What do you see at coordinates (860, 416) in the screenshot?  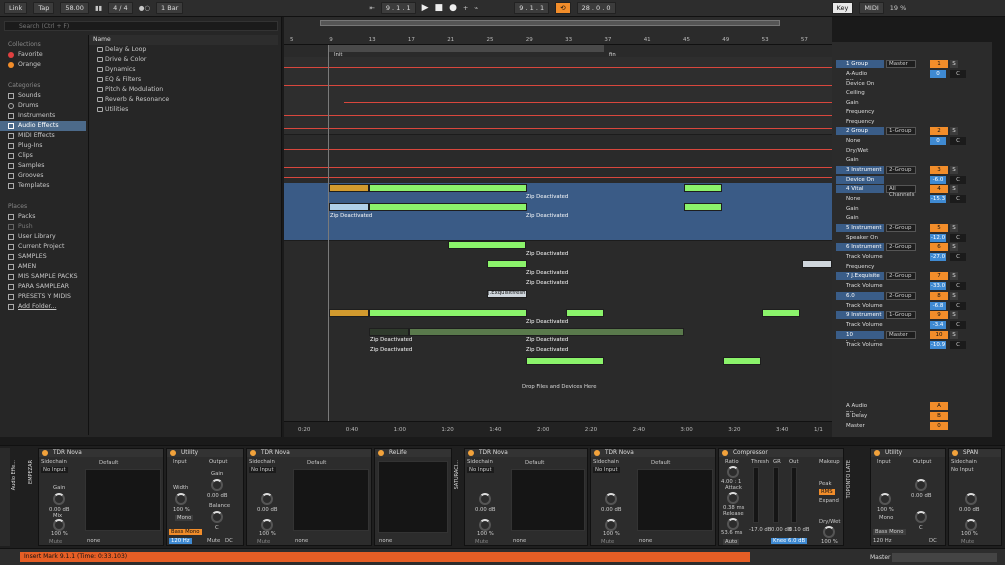 I see `return-track-name: B Delay` at bounding box center [860, 416].